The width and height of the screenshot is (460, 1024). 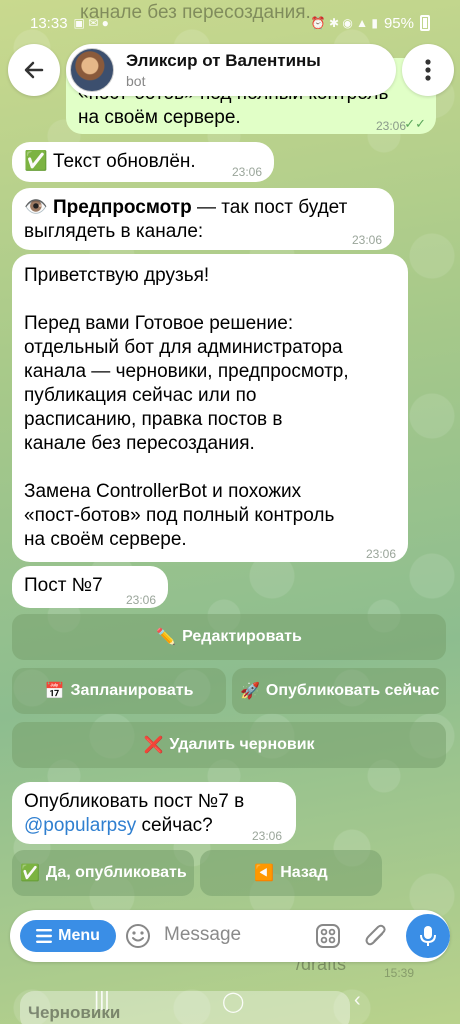 I want to click on home-icon: ◯, so click(x=233, y=1001).